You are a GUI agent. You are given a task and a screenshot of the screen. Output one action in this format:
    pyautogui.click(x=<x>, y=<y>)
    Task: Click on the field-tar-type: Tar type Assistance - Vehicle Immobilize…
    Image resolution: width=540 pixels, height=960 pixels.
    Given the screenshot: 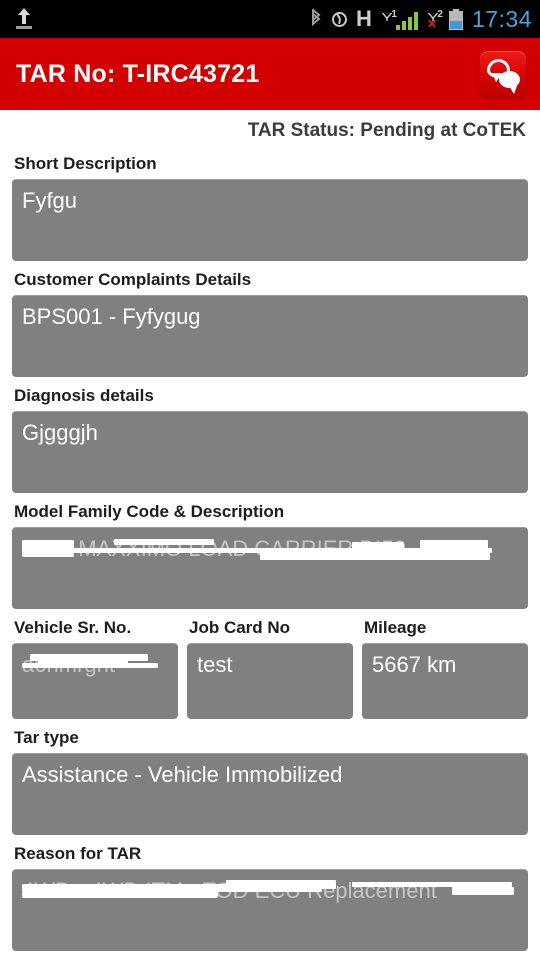 What is the action you would take?
    pyautogui.click(x=270, y=781)
    